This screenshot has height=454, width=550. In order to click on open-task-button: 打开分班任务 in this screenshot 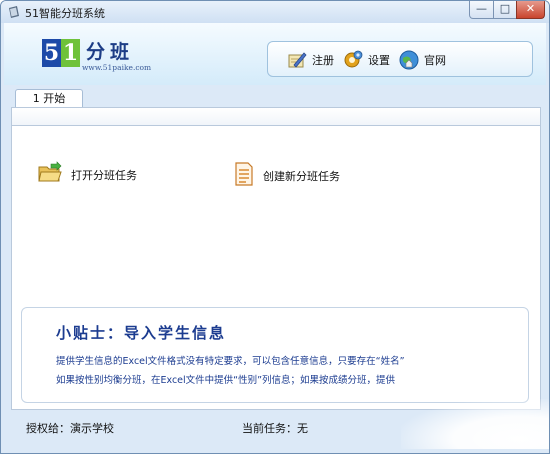, I will do `click(87, 174)`.